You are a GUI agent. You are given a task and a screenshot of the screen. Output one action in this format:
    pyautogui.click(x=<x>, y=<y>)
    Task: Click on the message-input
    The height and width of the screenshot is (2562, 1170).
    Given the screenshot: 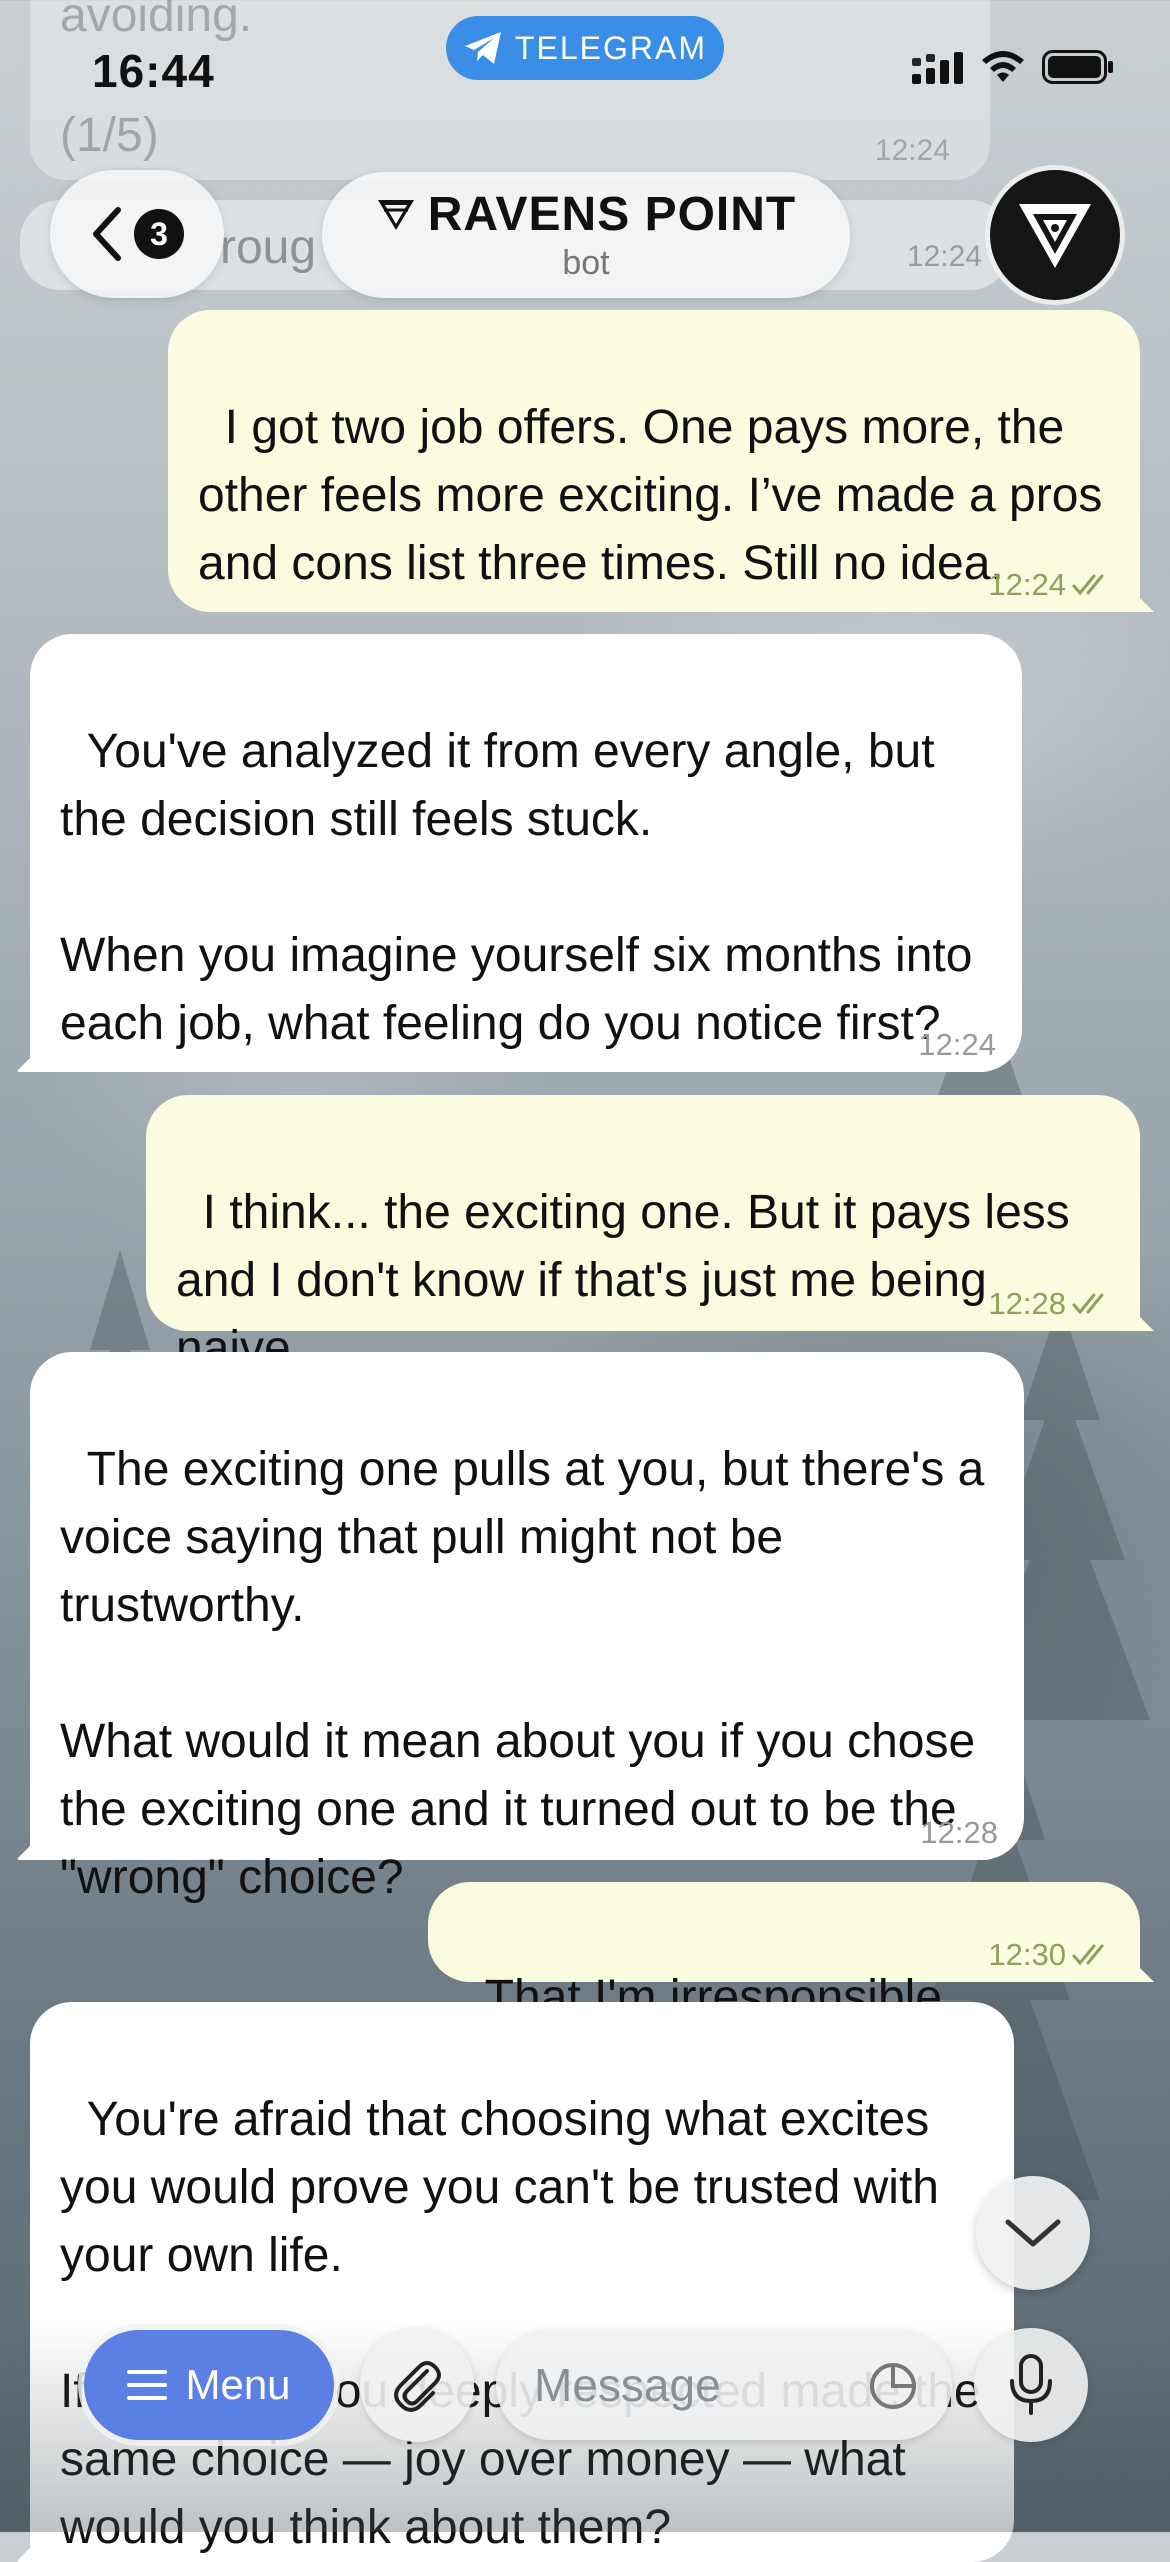 What is the action you would take?
    pyautogui.click(x=684, y=2385)
    